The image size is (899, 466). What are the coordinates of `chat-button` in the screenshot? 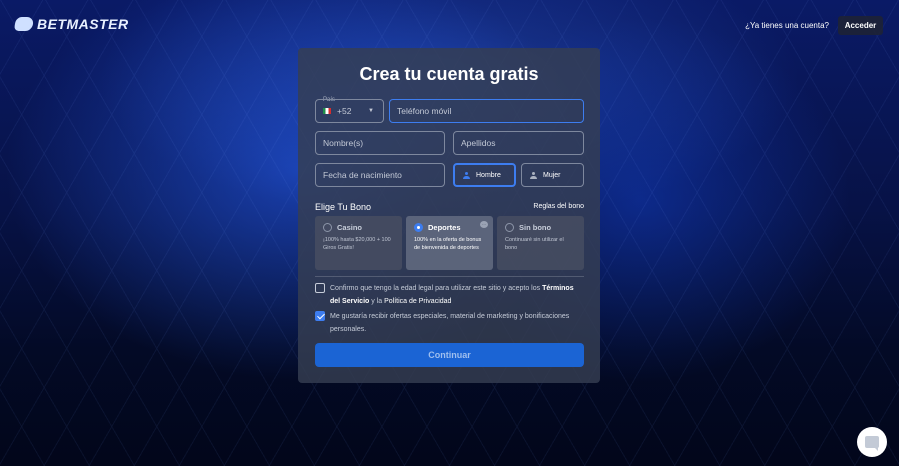 It's located at (872, 442).